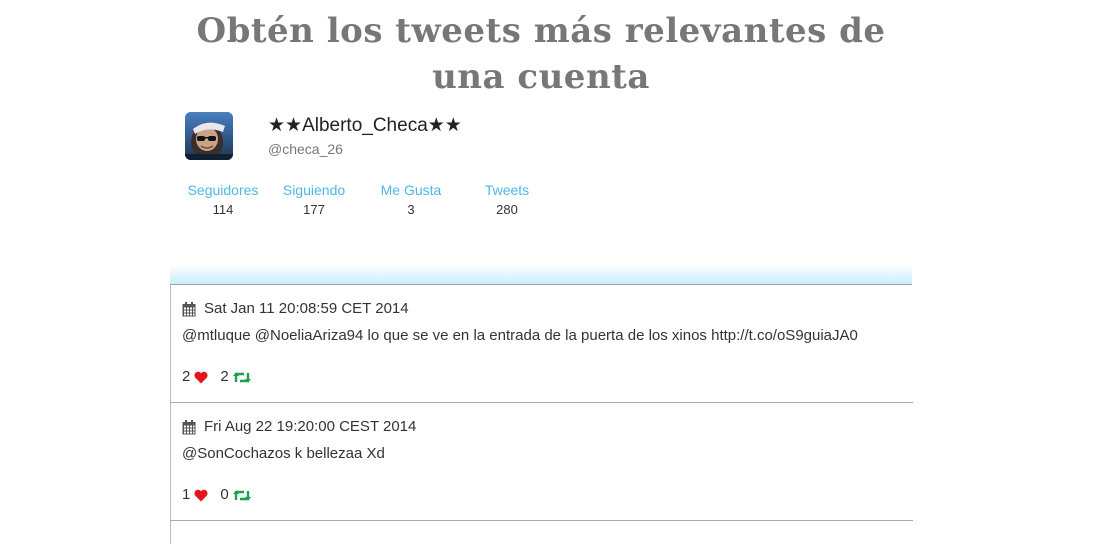 This screenshot has height=544, width=1099. Describe the element at coordinates (186, 376) in the screenshot. I see `like-count: 2` at that location.